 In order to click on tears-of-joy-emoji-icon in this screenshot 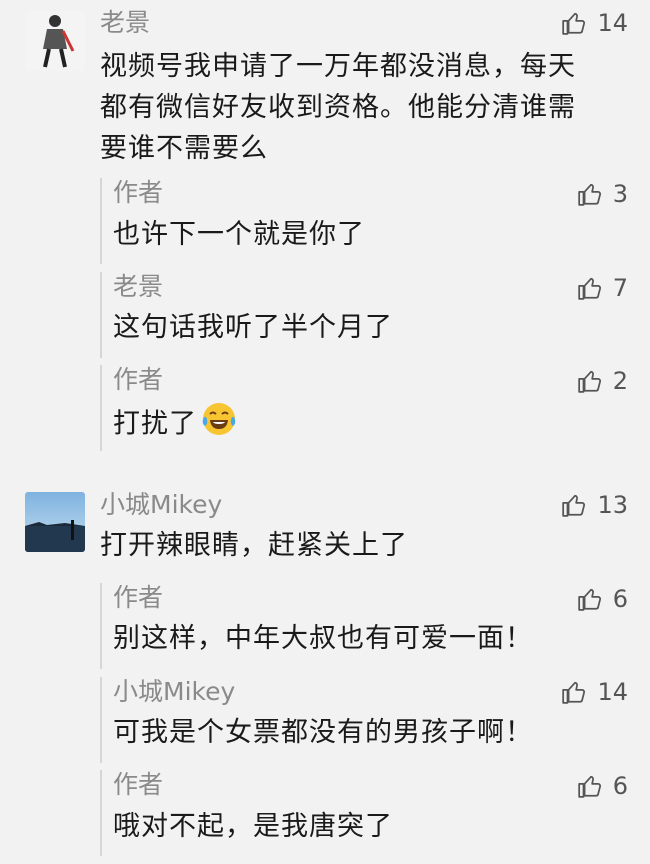, I will do `click(219, 425)`.